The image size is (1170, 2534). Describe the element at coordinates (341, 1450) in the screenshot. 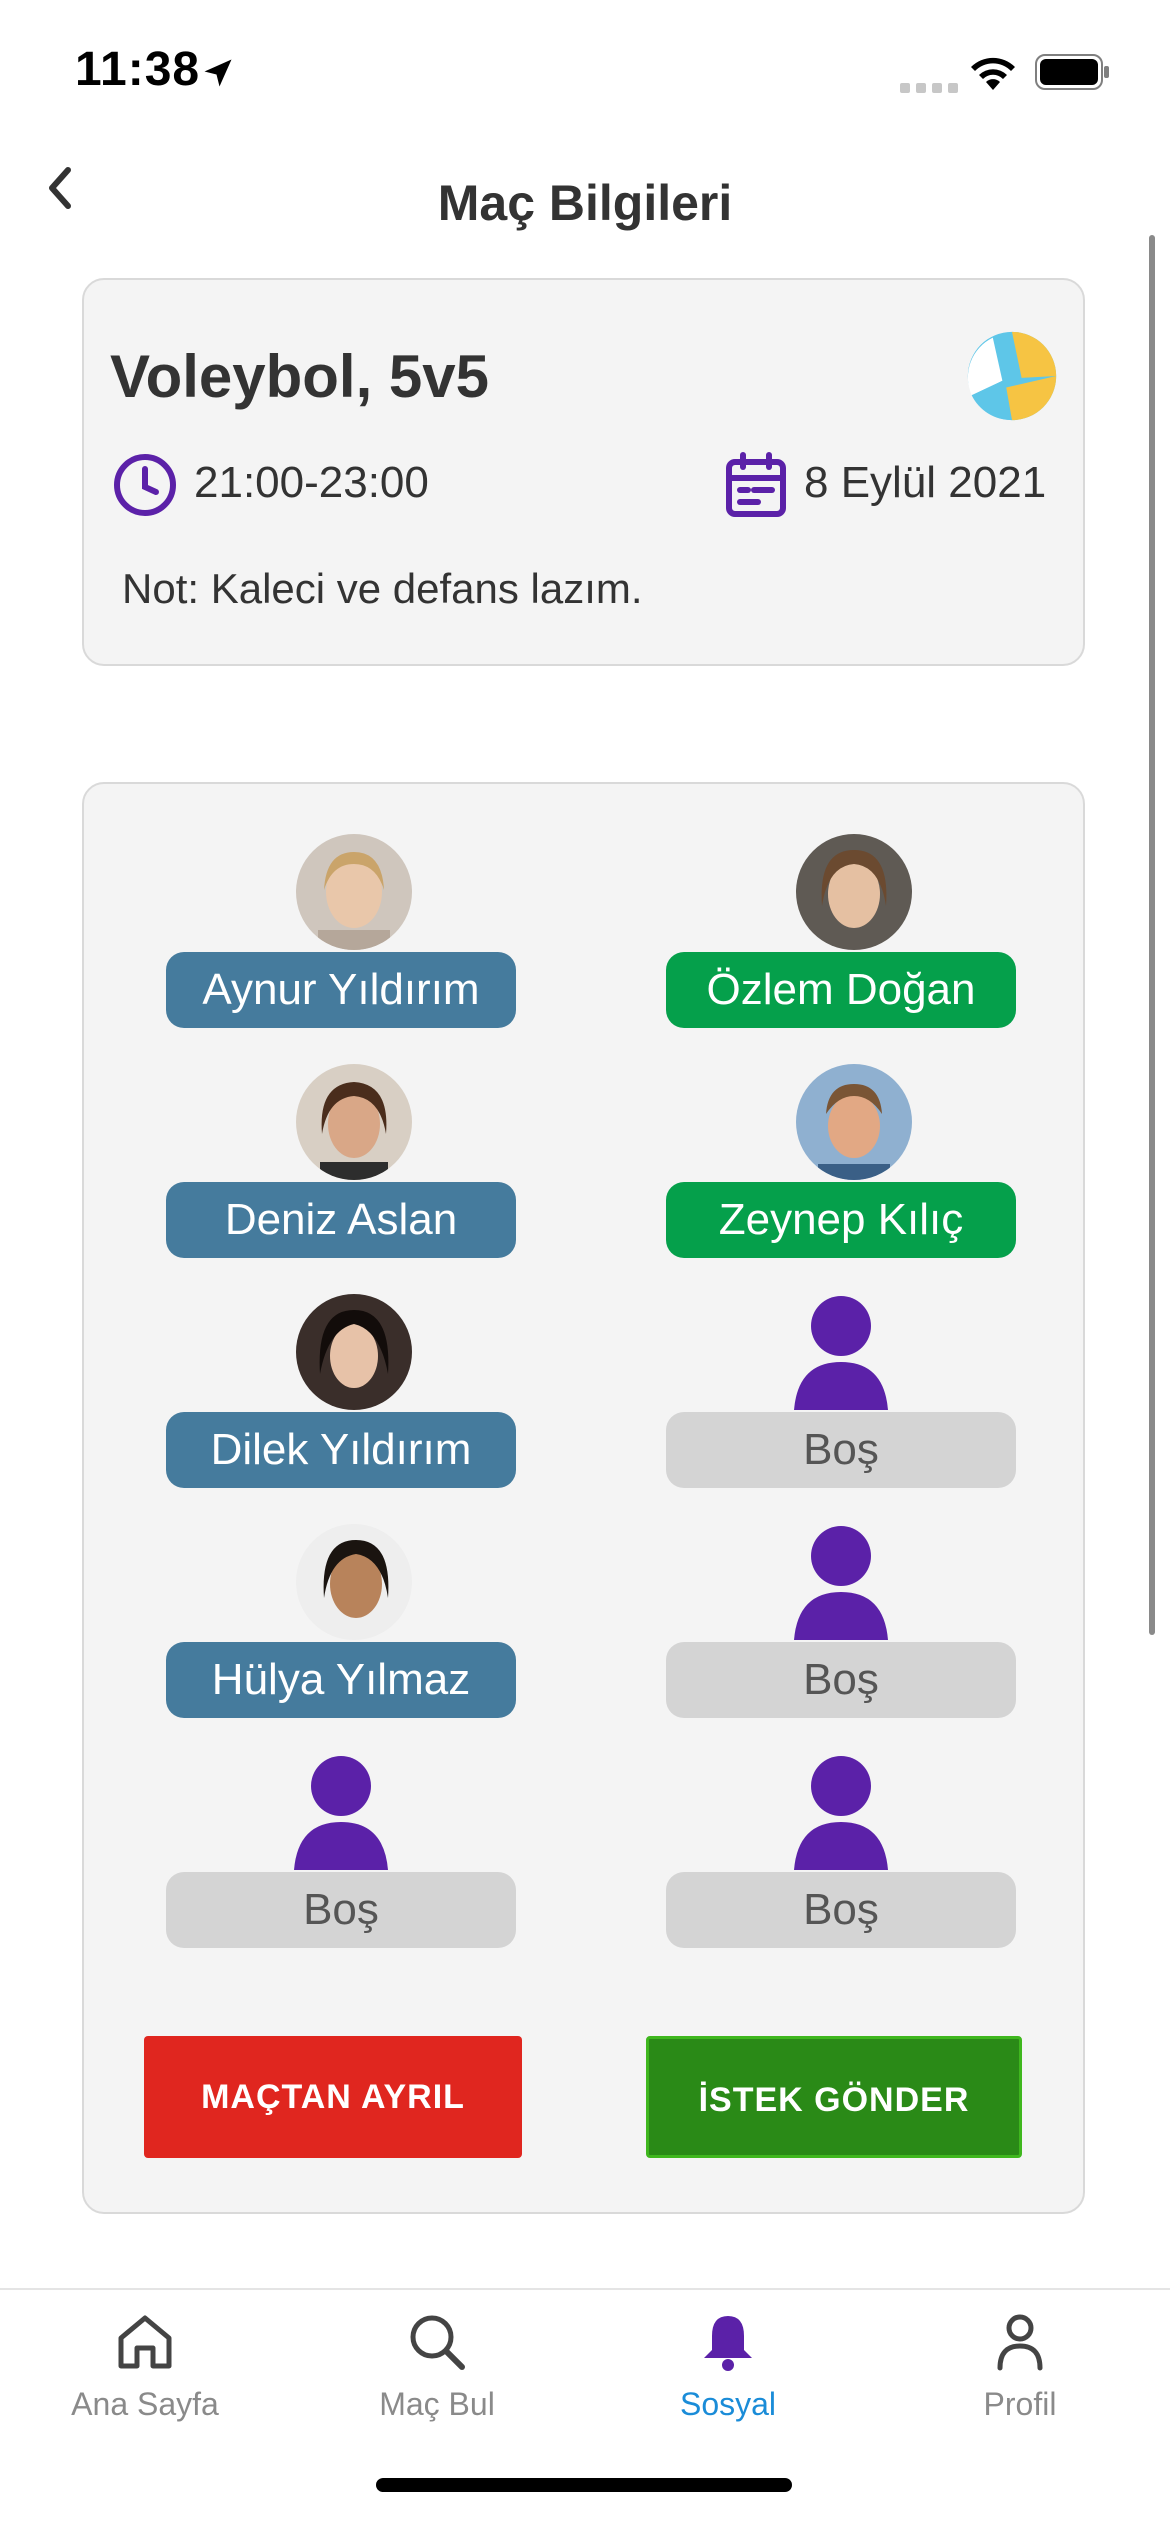

I see `player-name: Dilek Yıldırım` at that location.